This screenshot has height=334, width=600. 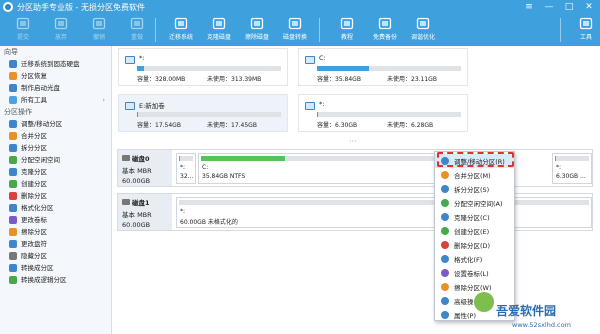 What do you see at coordinates (44, 280) in the screenshot?
I see `sidebar-item-label: 转换成逻辑分区` at bounding box center [44, 280].